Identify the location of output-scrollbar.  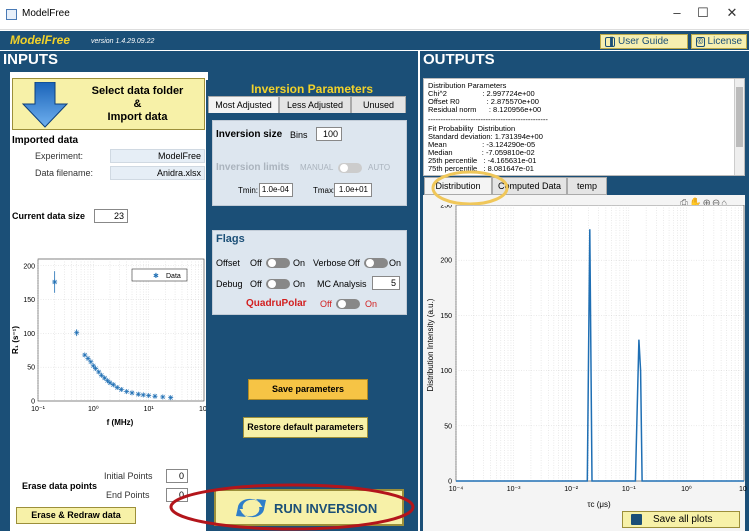
(739, 127).